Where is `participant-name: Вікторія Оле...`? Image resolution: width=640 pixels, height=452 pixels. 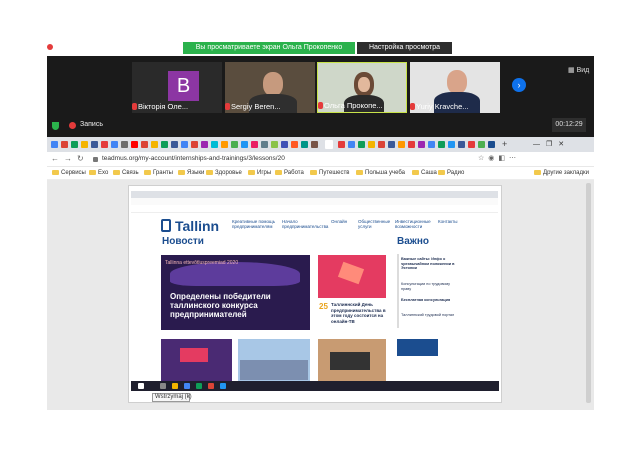 participant-name: Вікторія Оле... is located at coordinates (163, 106).